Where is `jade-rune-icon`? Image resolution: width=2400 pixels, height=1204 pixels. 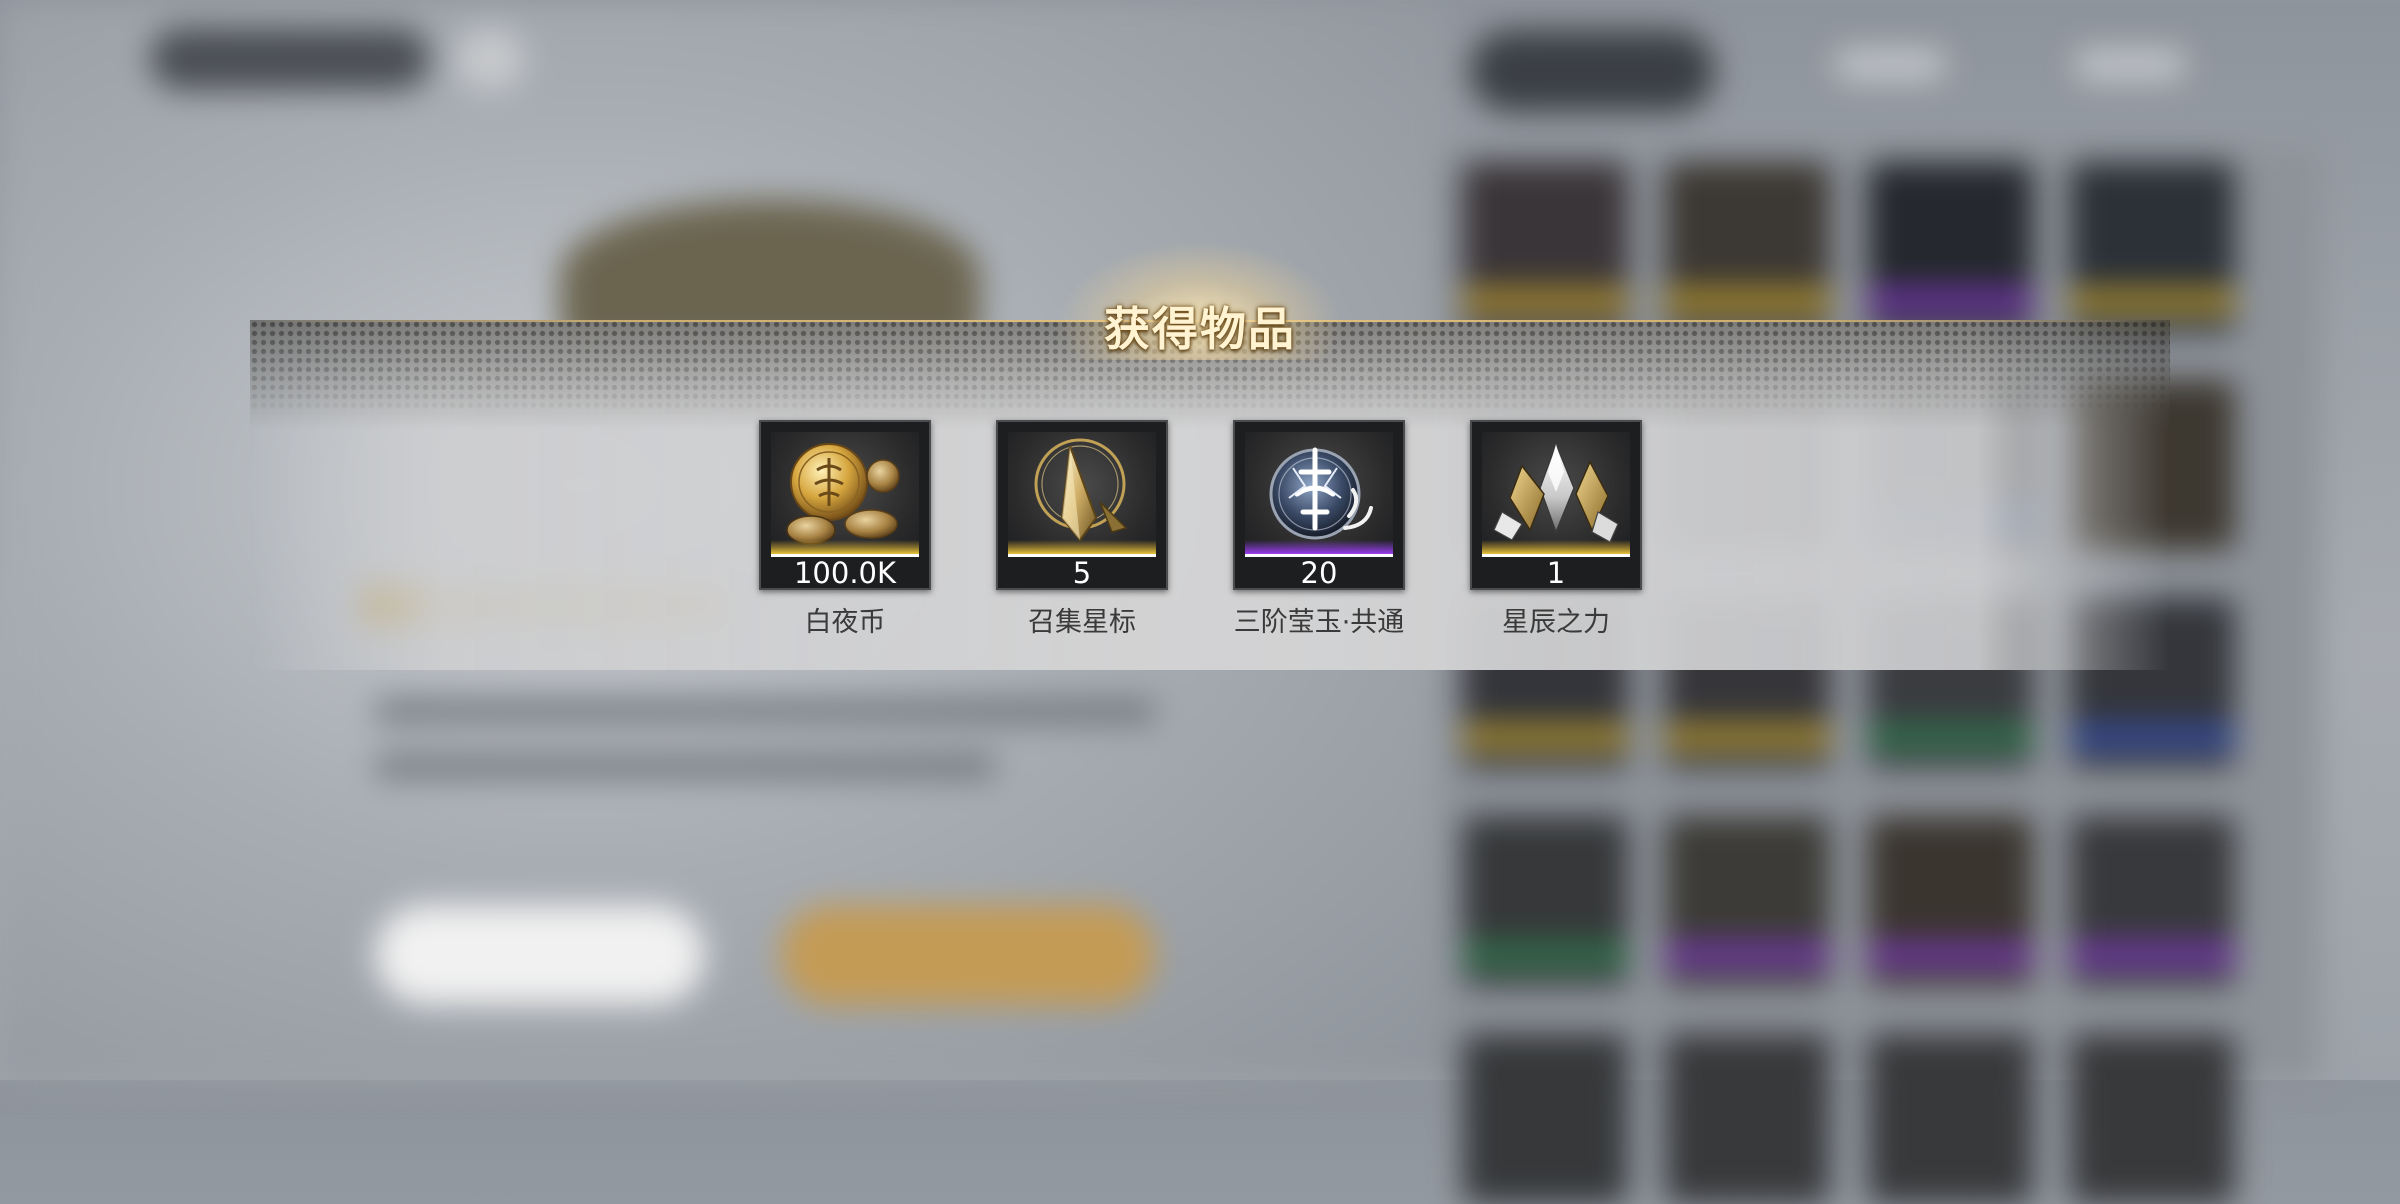 jade-rune-icon is located at coordinates (1321, 493).